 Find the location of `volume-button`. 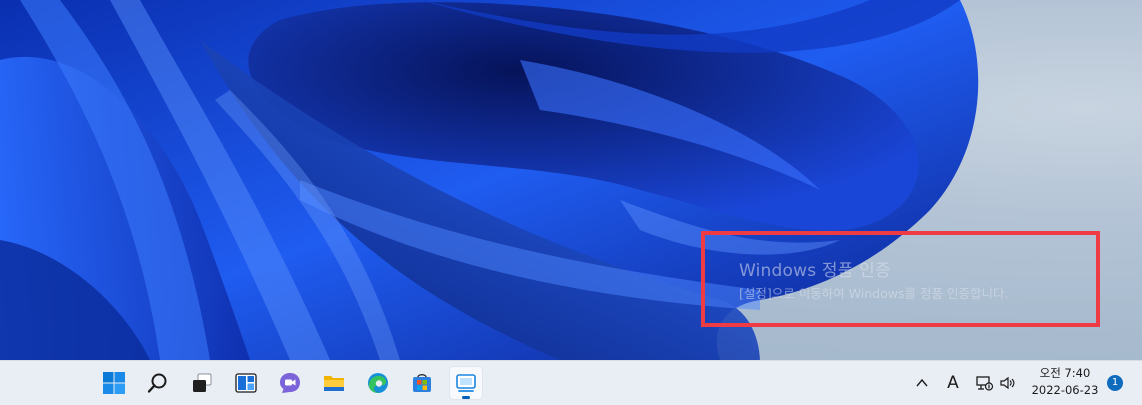

volume-button is located at coordinates (1008, 383).